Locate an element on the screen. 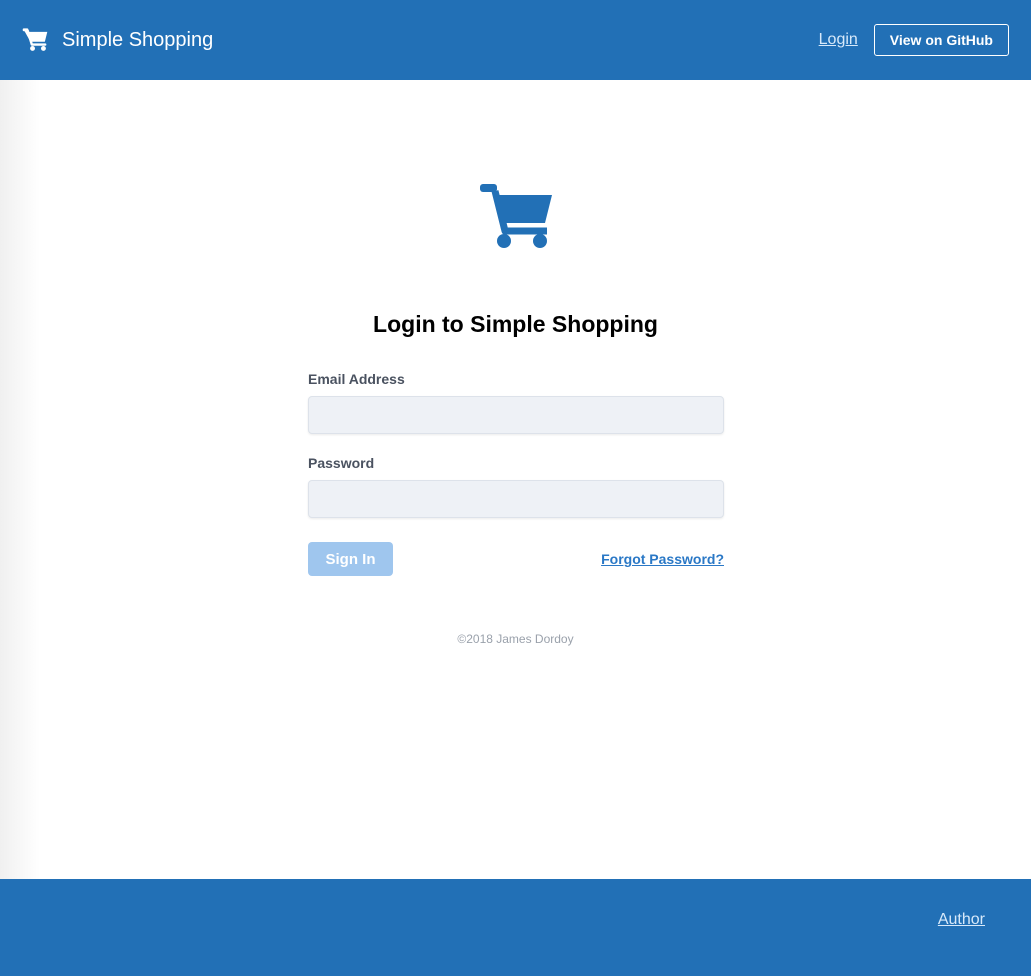  brand-title: Simple Shopping is located at coordinates (138, 39).